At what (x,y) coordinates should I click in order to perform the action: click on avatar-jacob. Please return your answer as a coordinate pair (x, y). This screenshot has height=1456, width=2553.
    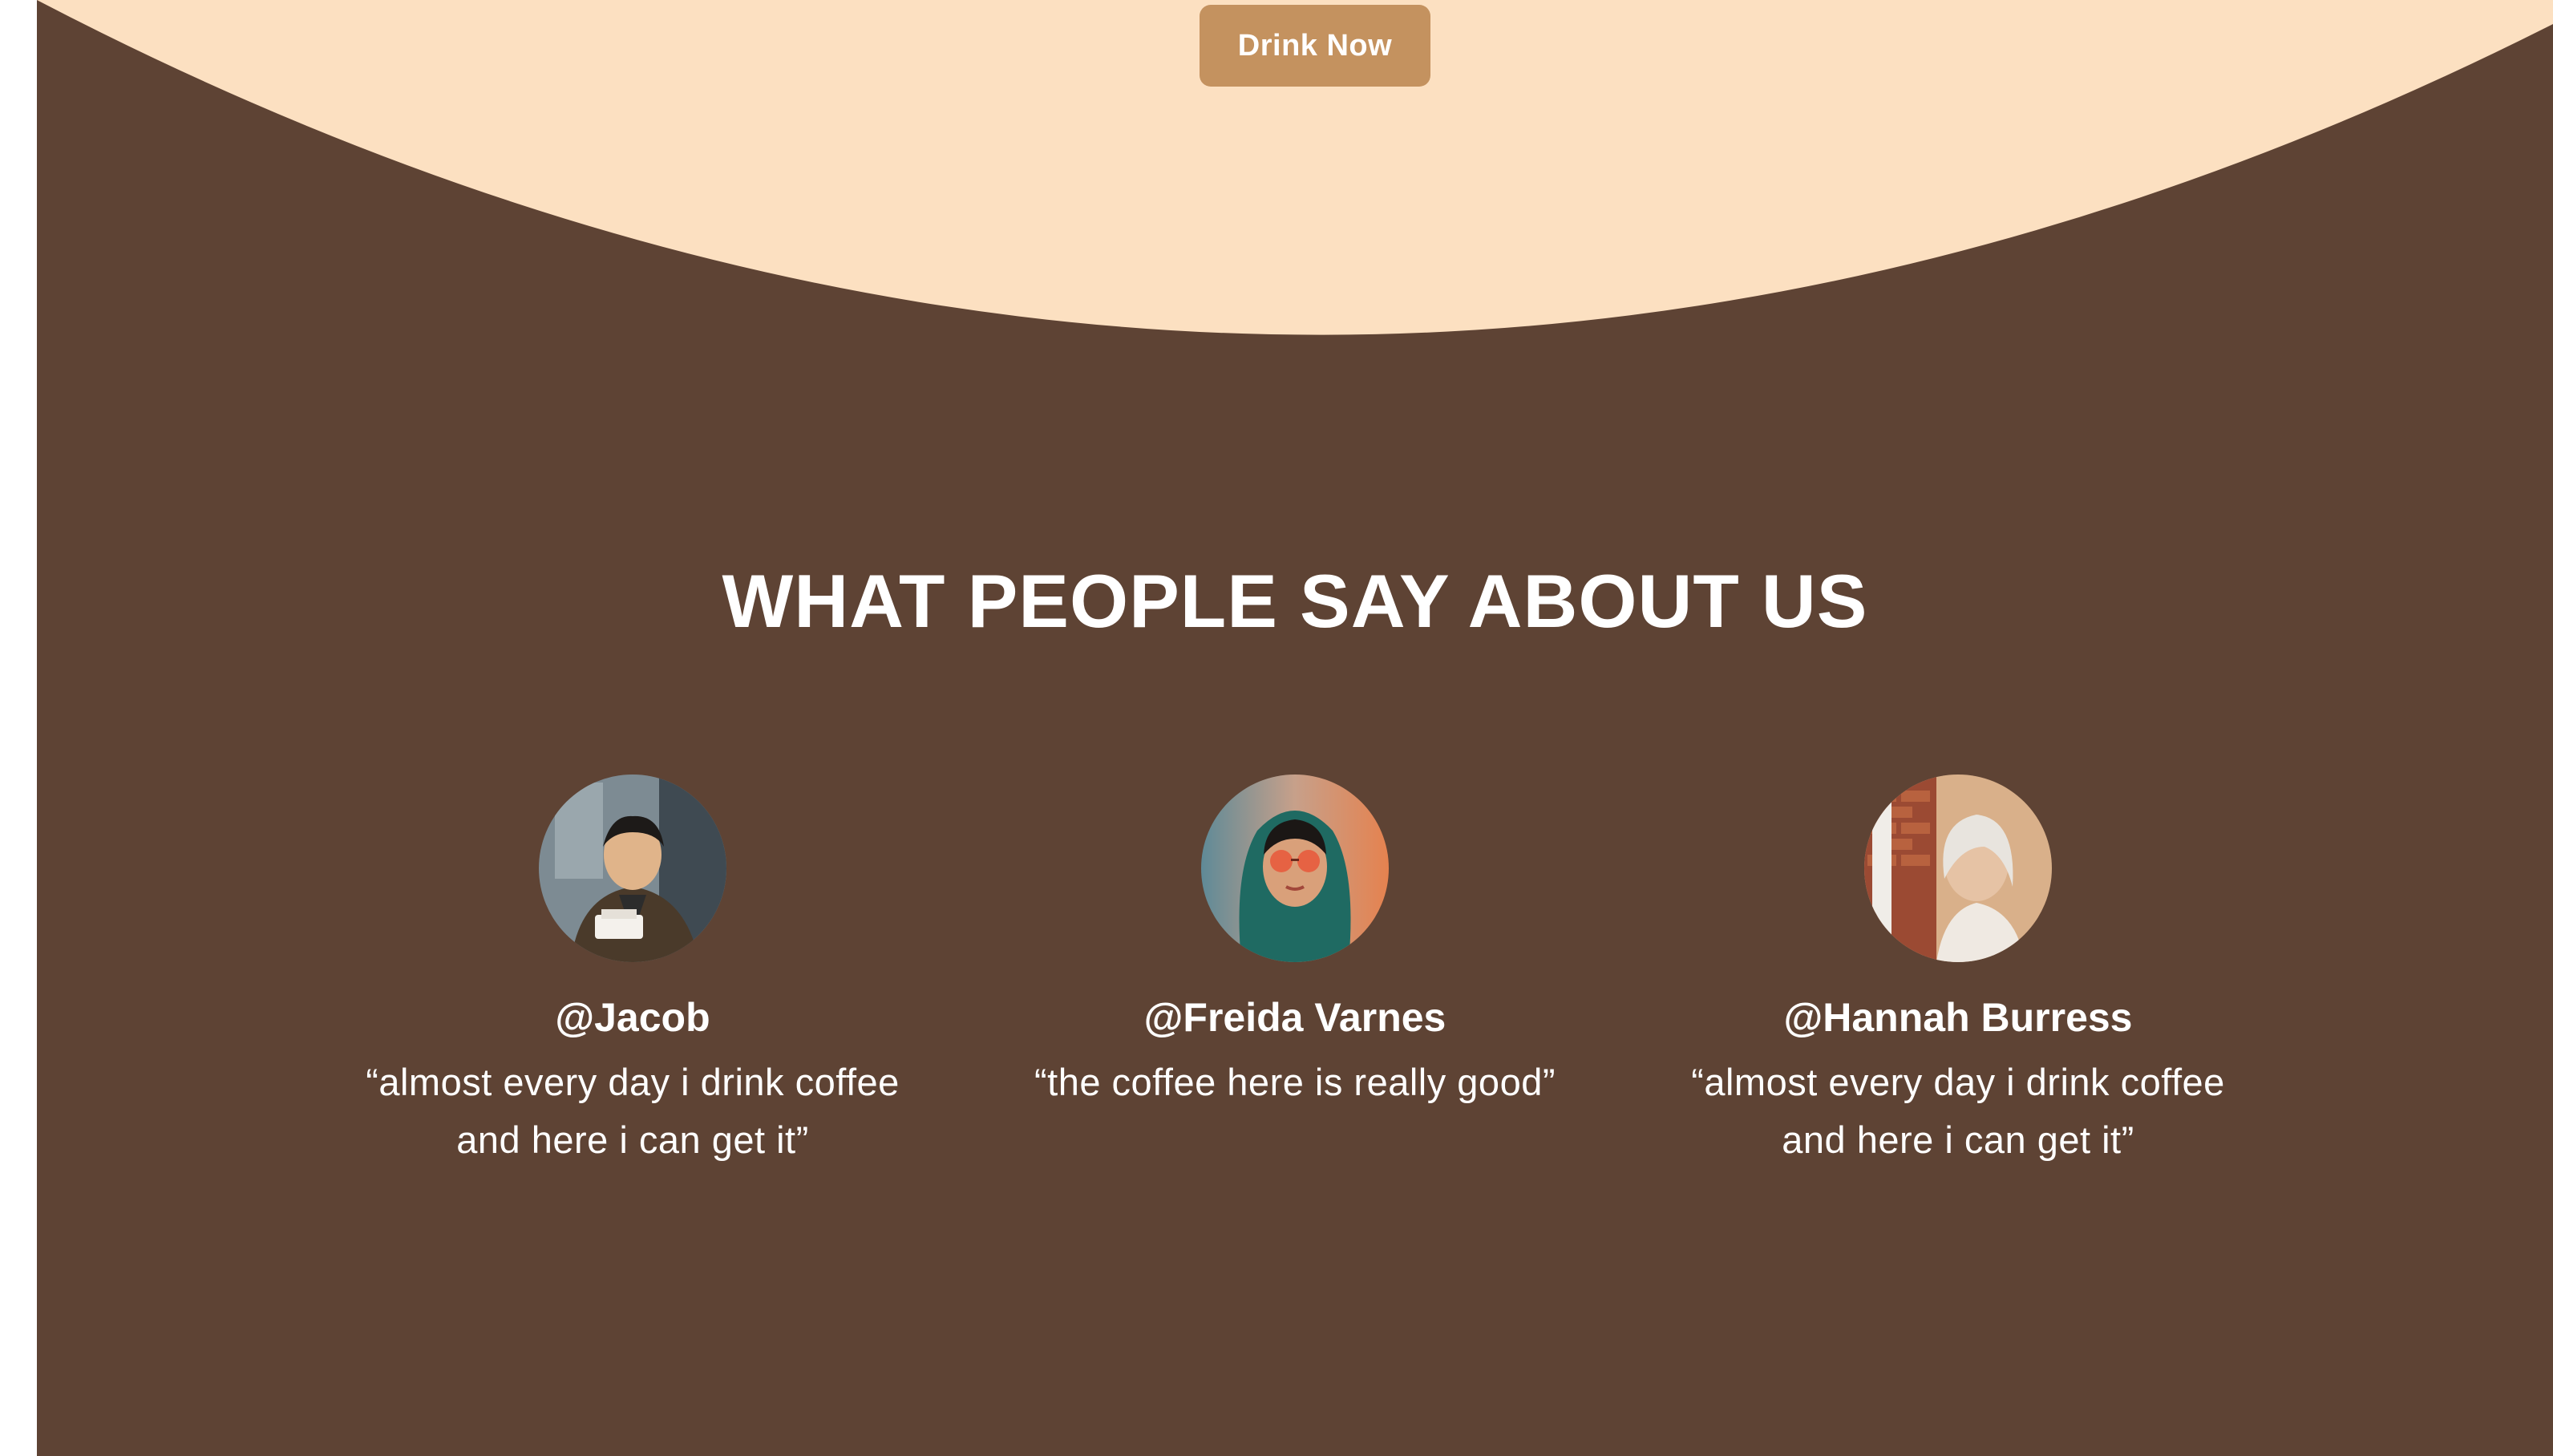
    Looking at the image, I should click on (633, 868).